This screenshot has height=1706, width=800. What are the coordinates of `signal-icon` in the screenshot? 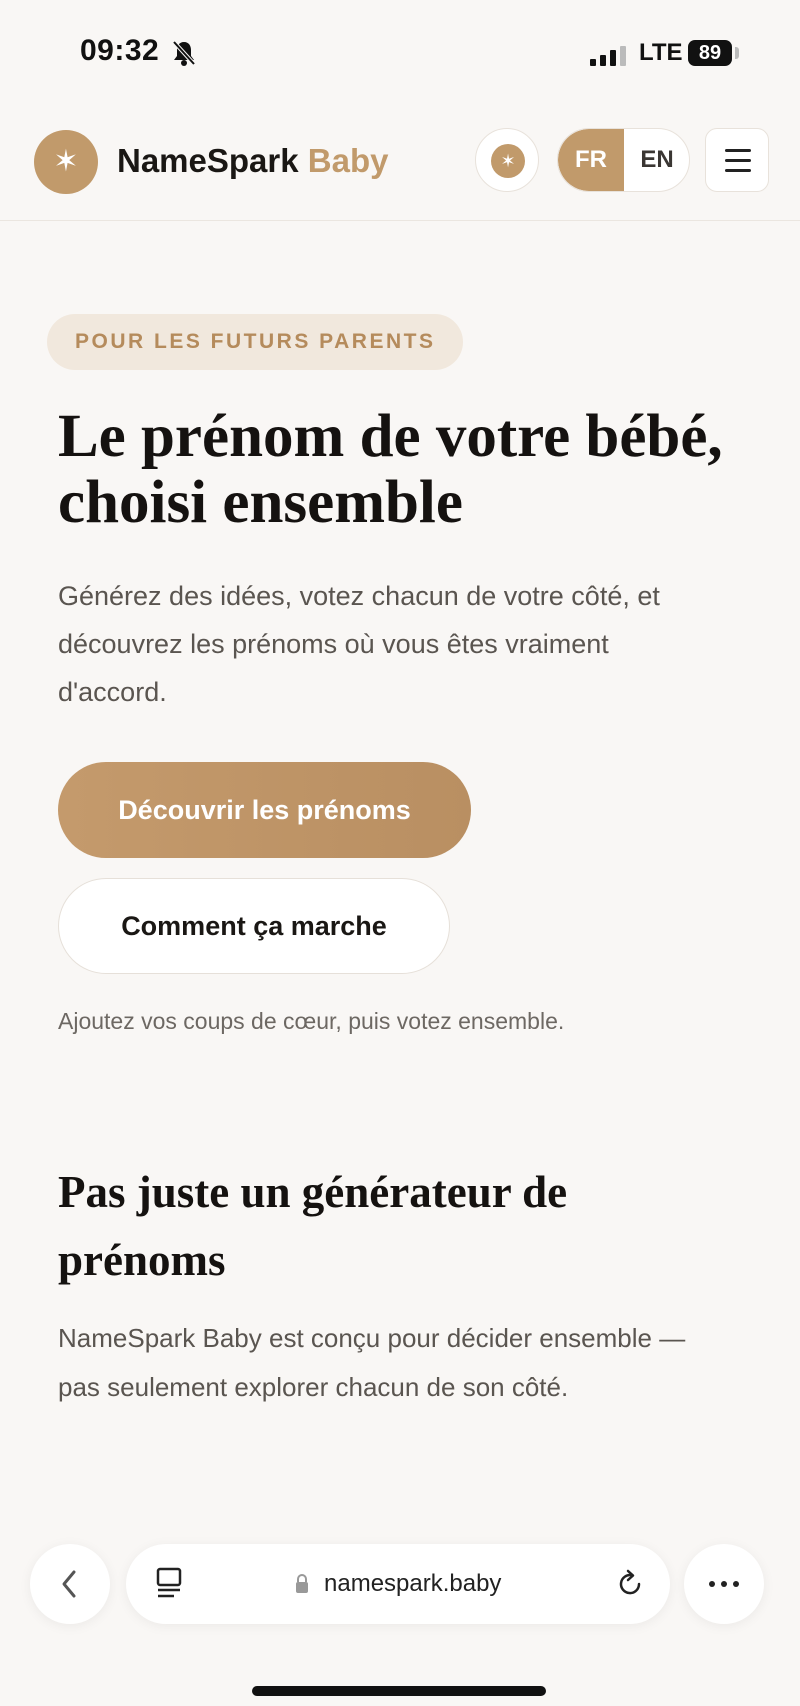 It's located at (608, 56).